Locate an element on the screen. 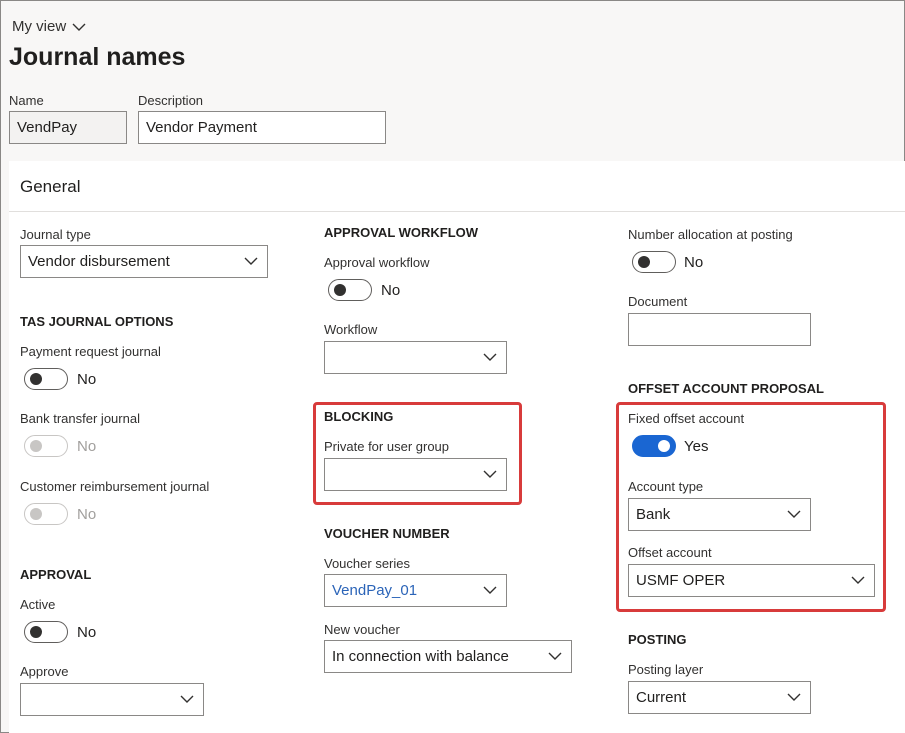 The height and width of the screenshot is (733, 905). approve-select is located at coordinates (112, 699).